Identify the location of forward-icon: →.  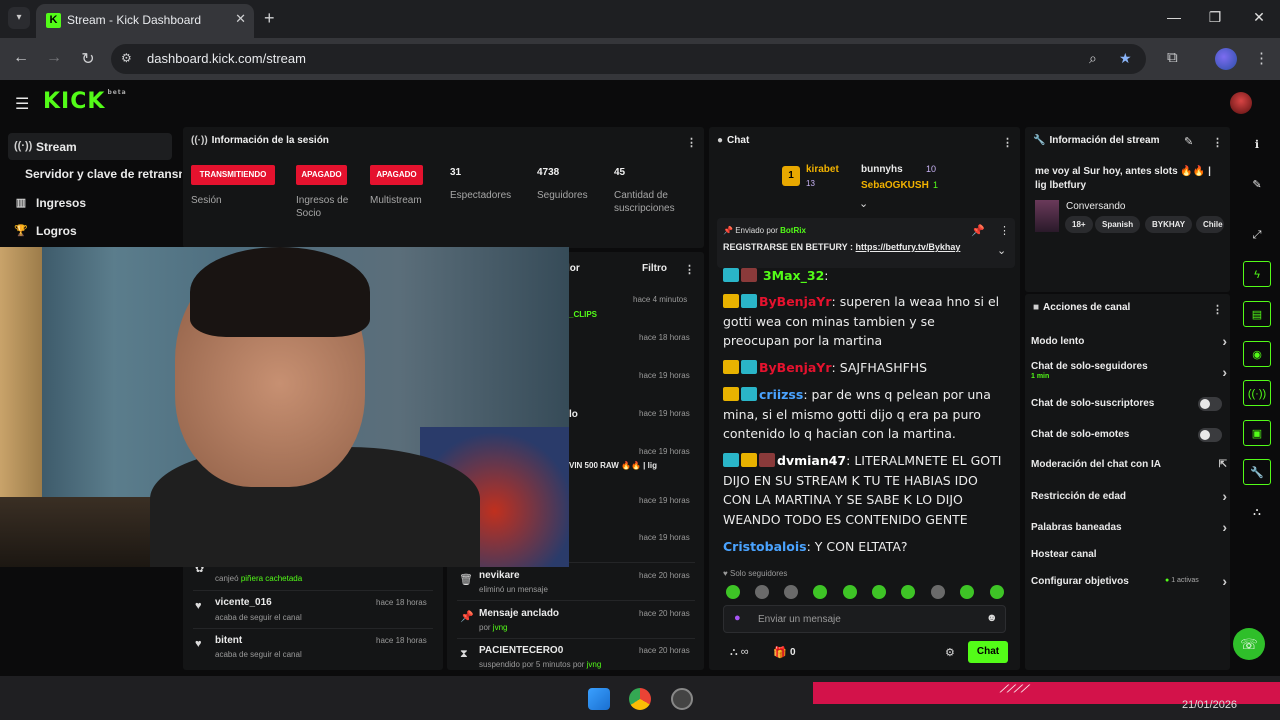
(54, 58).